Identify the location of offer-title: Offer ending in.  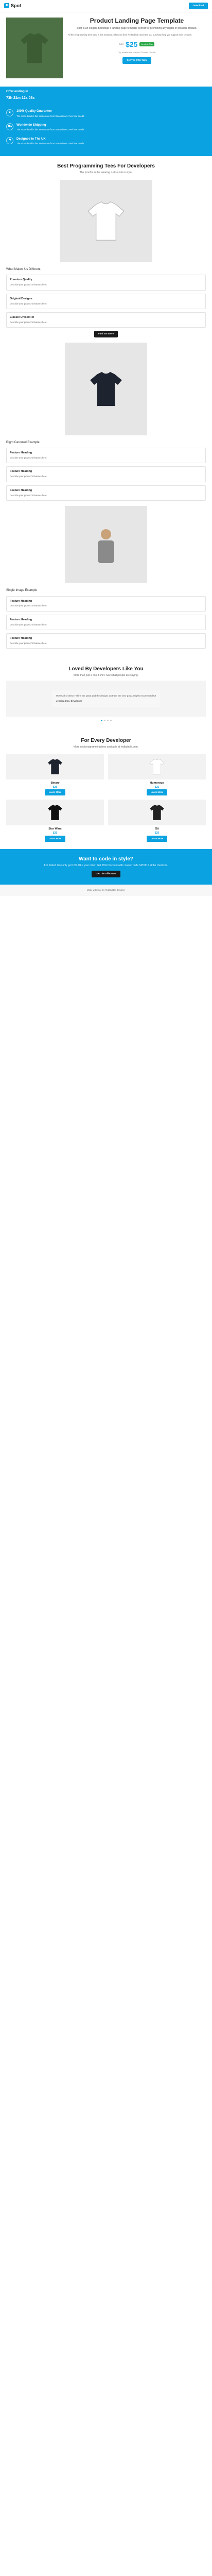
(17, 91).